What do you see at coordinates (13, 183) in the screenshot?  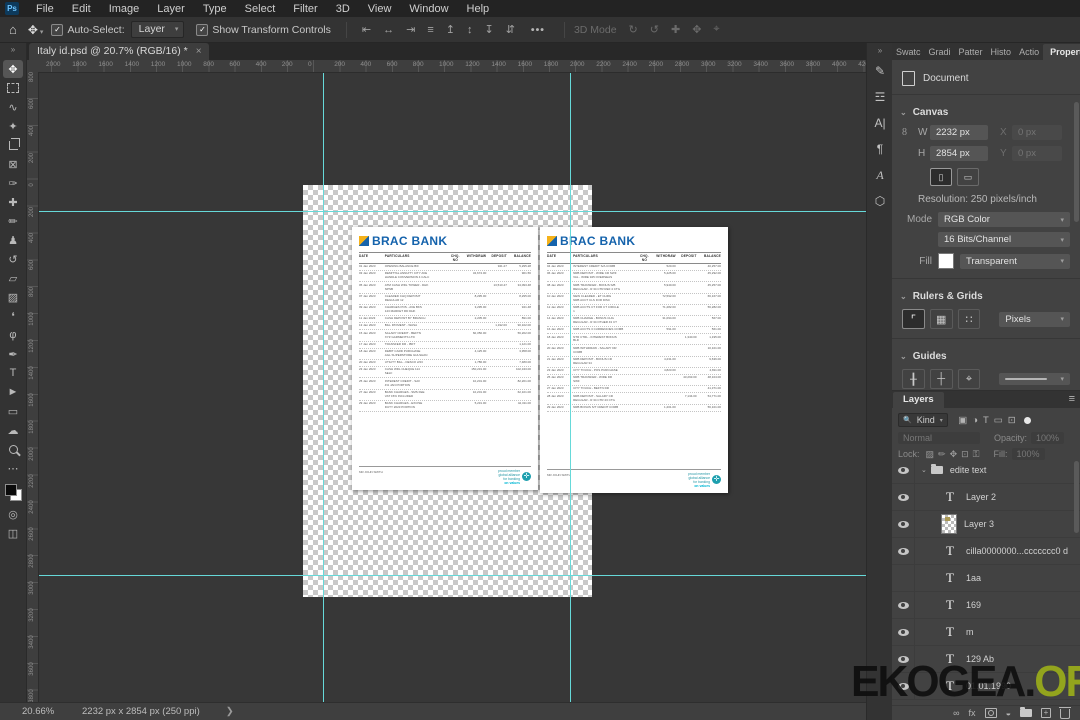 I see `eyedropper-tool: ✑` at bounding box center [13, 183].